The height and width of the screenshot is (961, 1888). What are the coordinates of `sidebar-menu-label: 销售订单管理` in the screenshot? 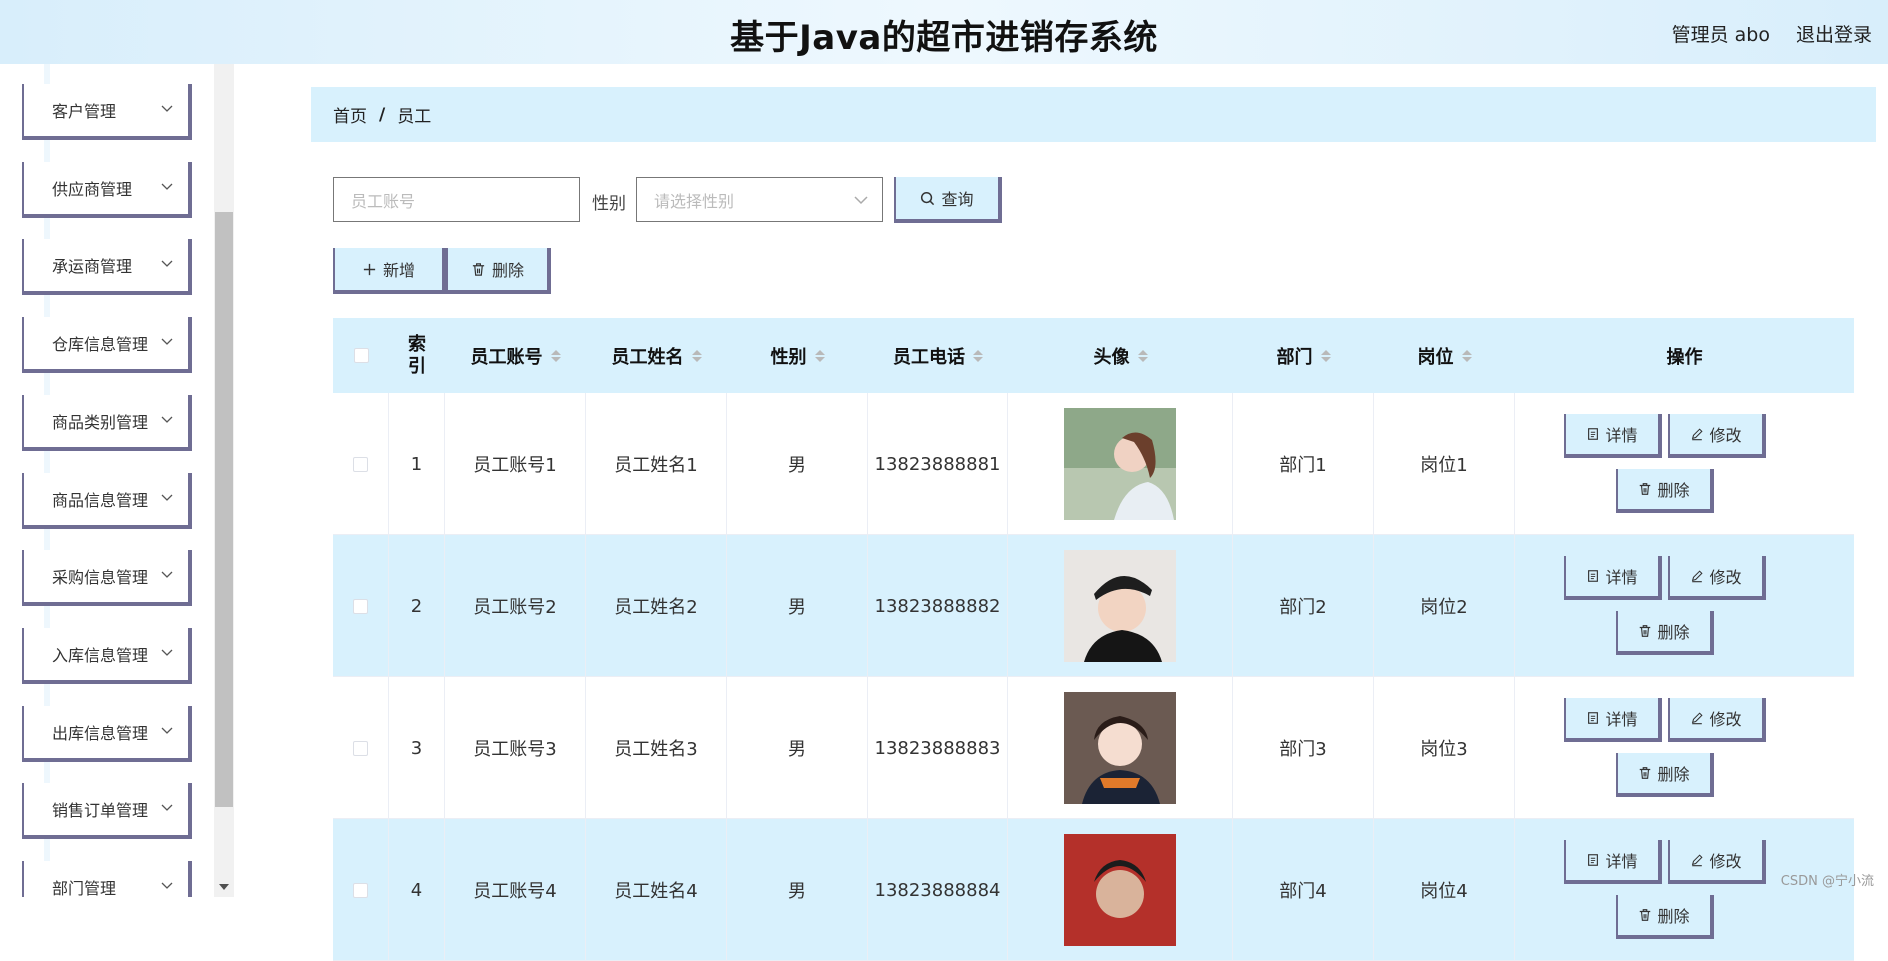 It's located at (100, 809).